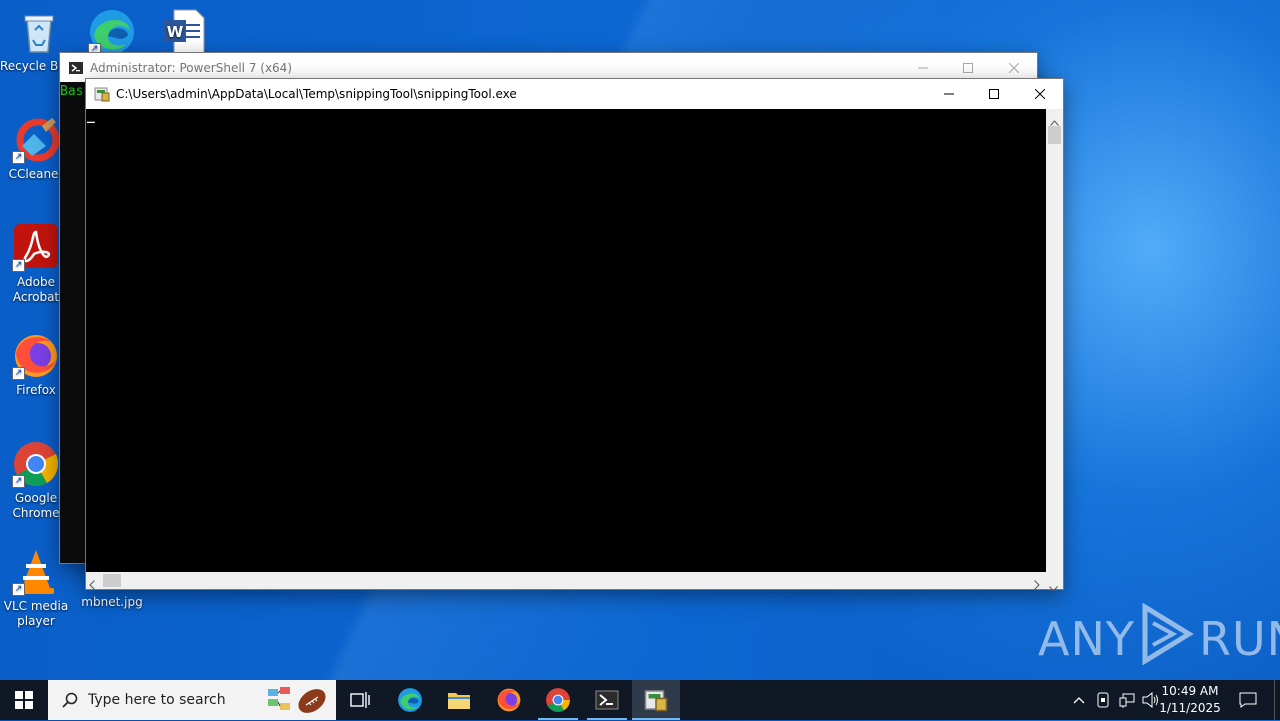  I want to click on desktop-icon-label: mbnet.jpg, so click(112, 602).